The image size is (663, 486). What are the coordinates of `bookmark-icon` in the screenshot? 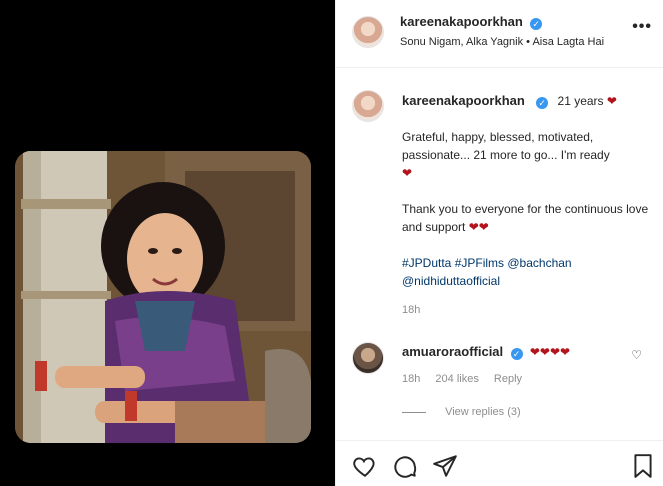 It's located at (643, 466).